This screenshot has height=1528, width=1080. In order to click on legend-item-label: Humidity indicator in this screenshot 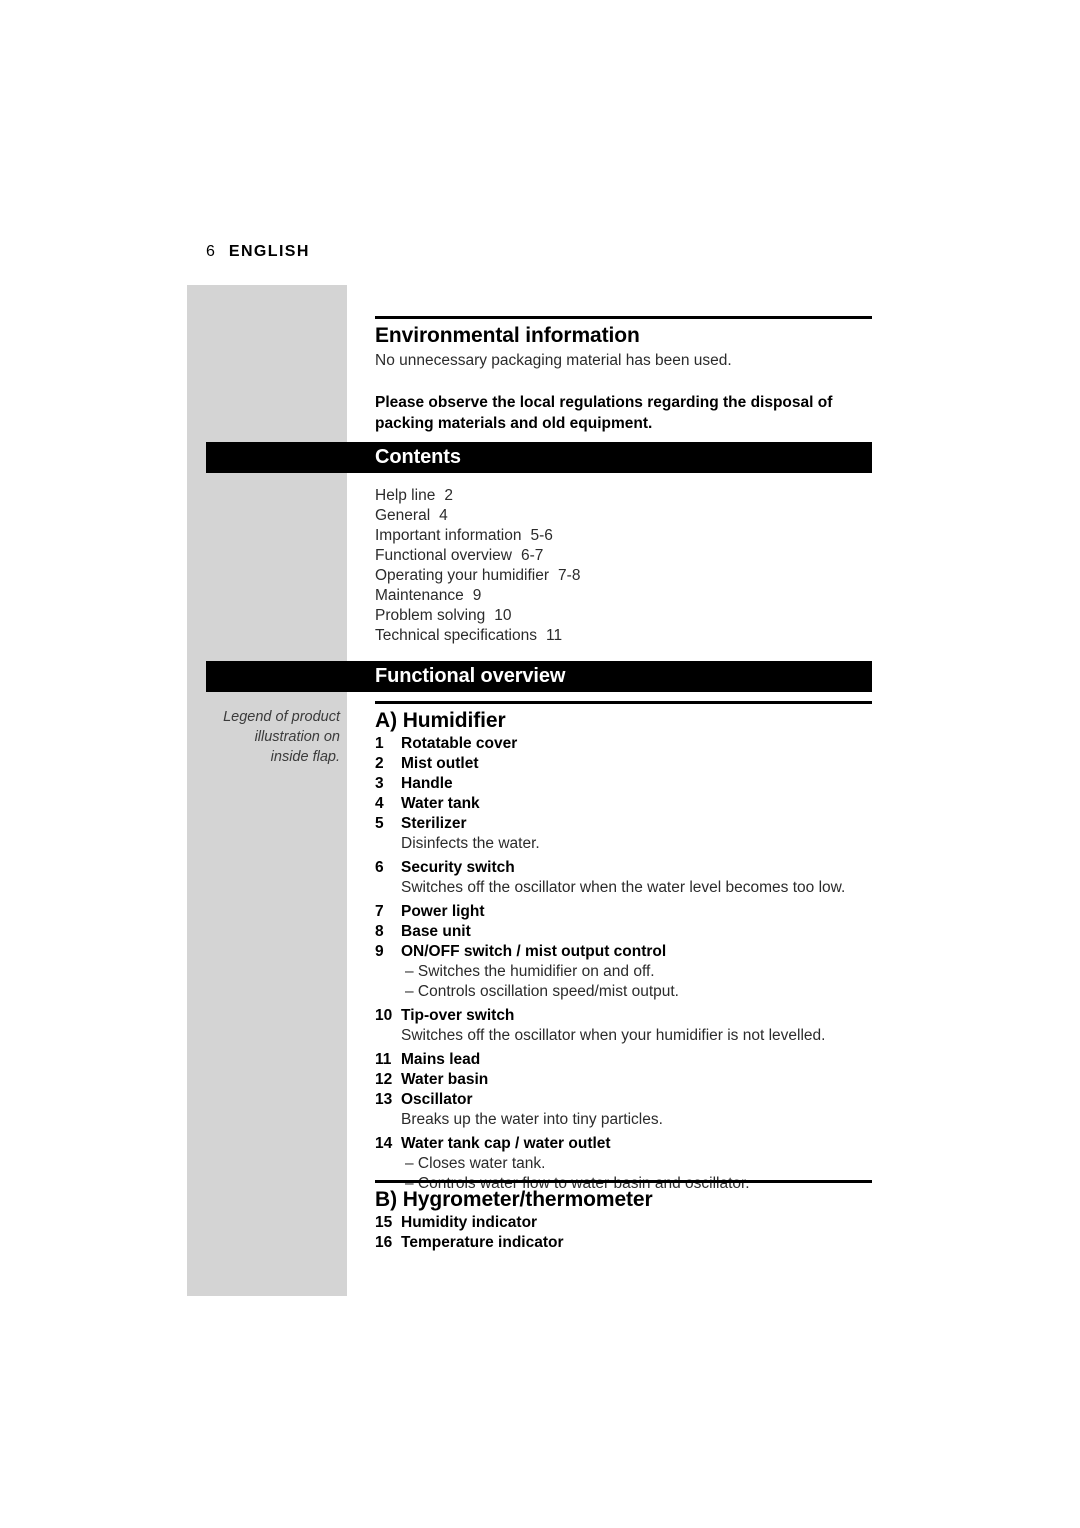, I will do `click(469, 1222)`.